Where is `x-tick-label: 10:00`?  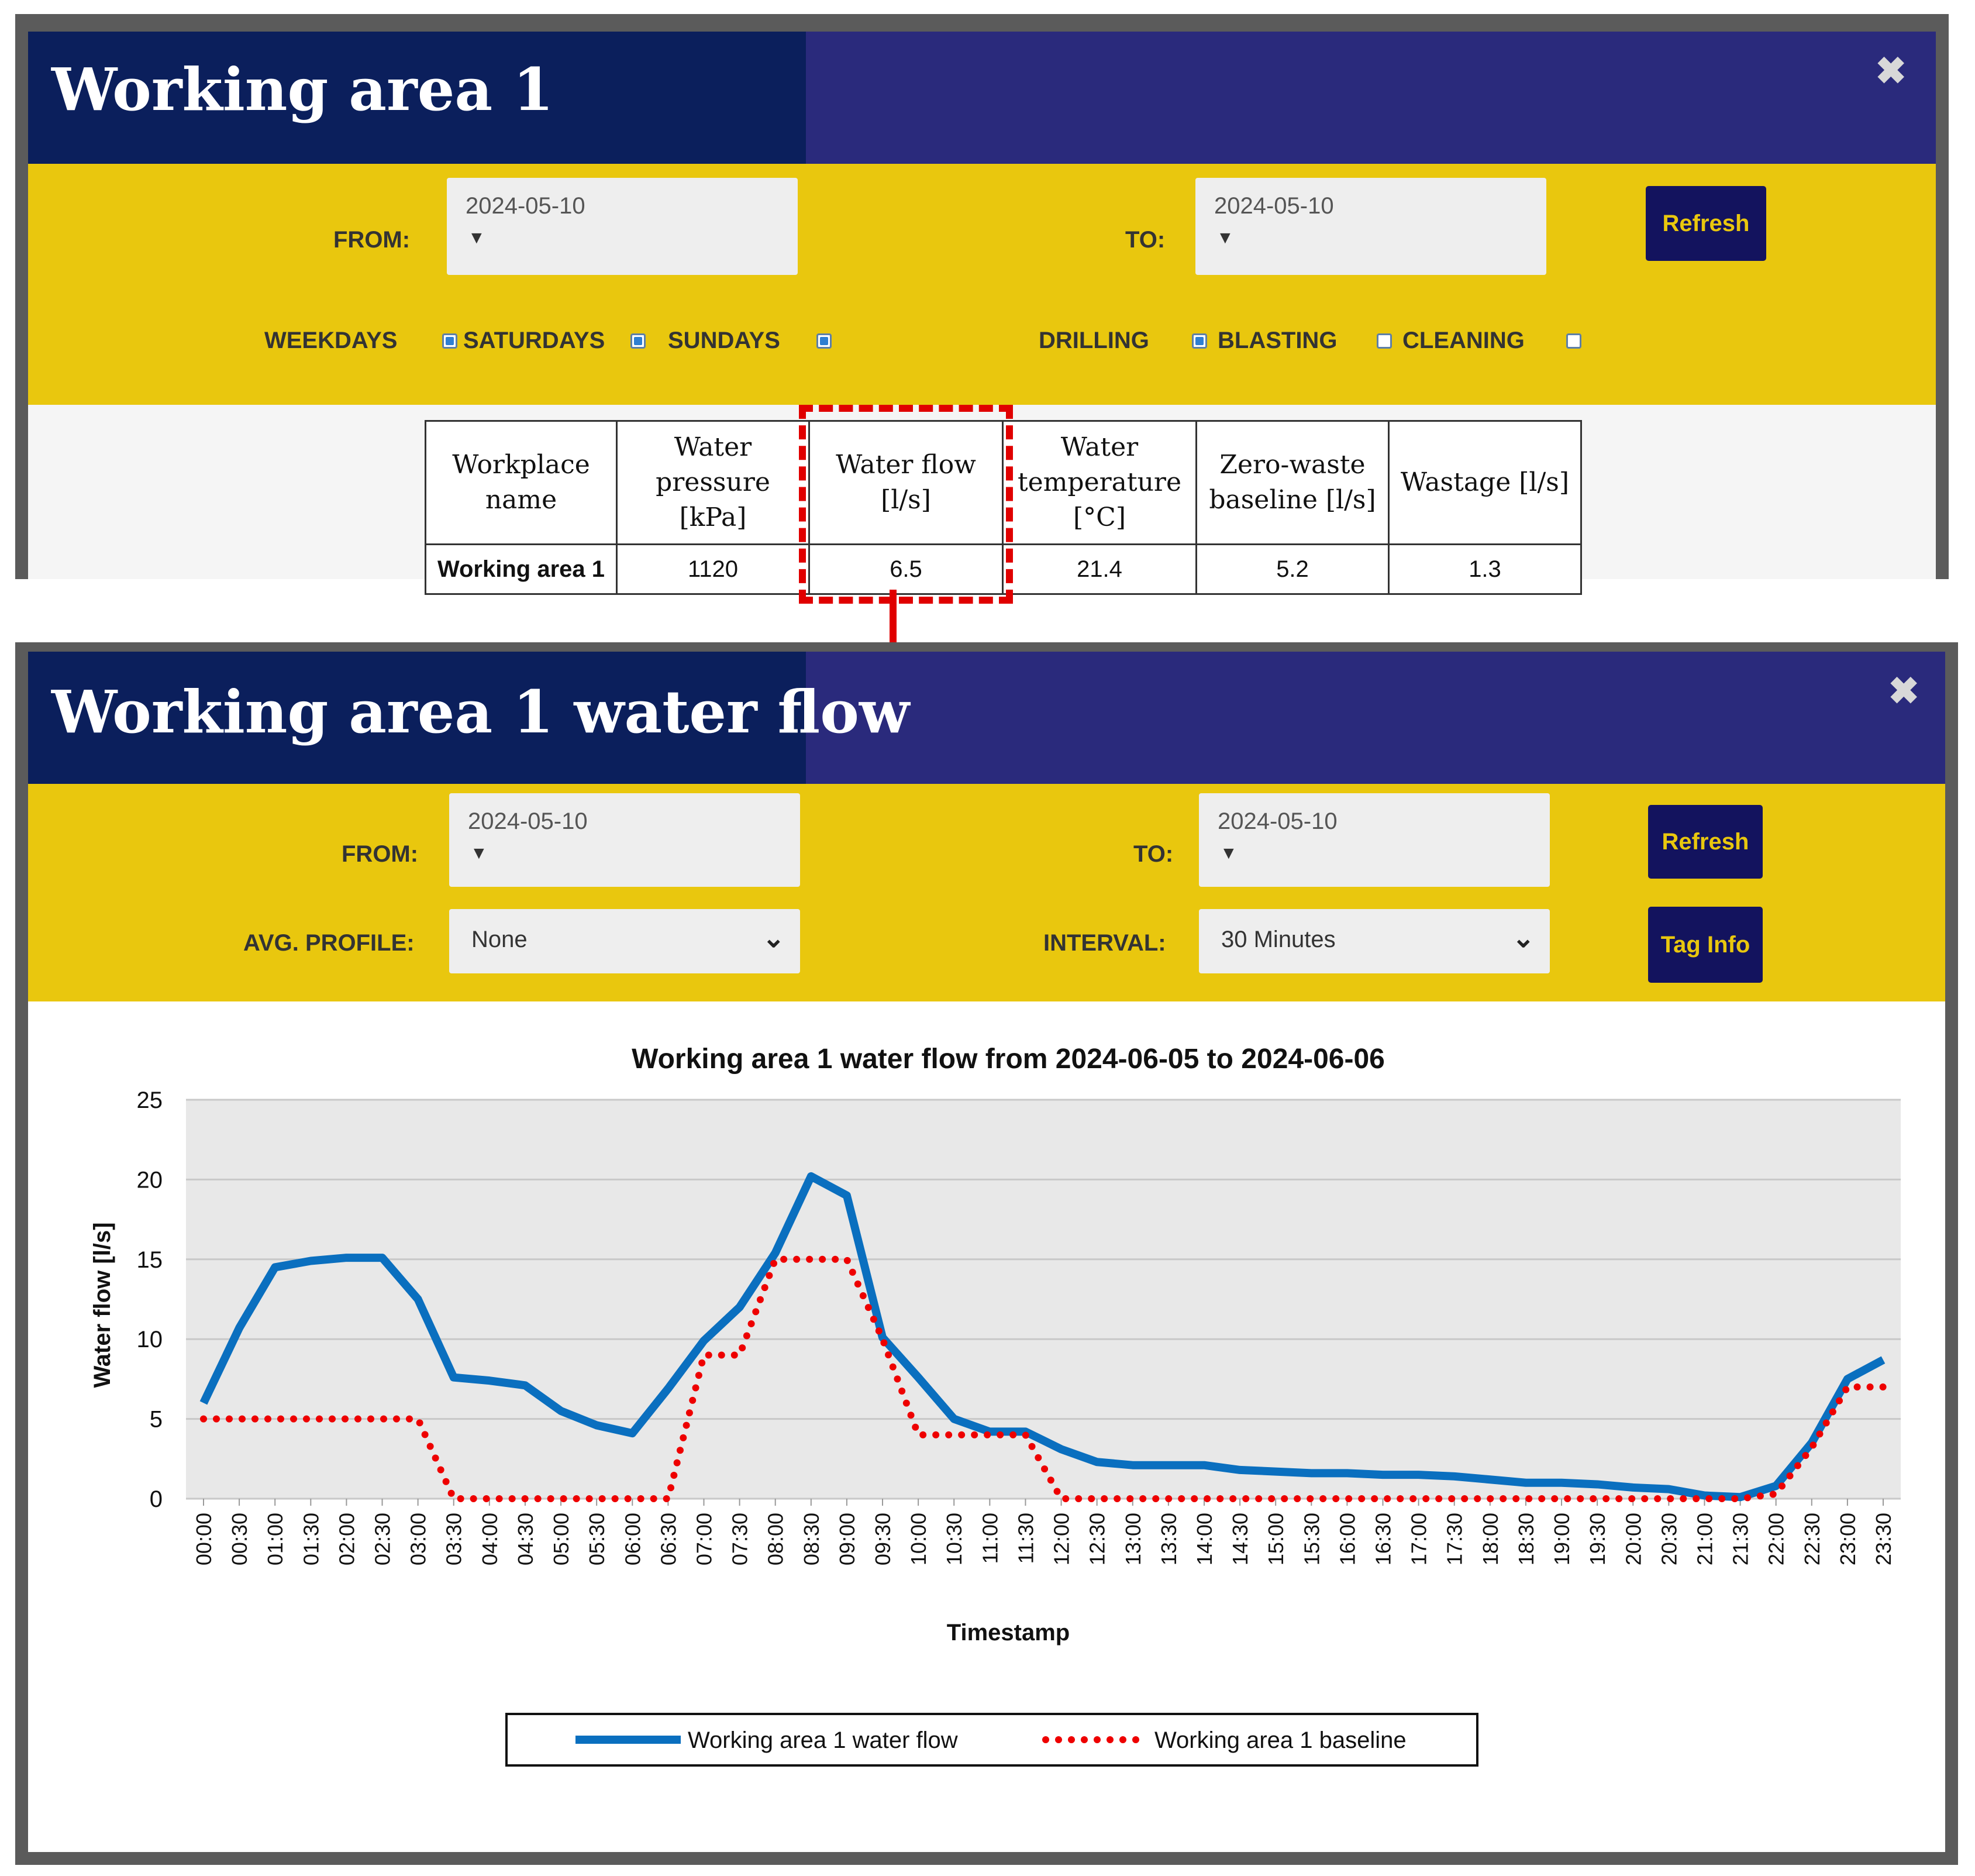
x-tick-label: 10:00 is located at coordinates (918, 1539).